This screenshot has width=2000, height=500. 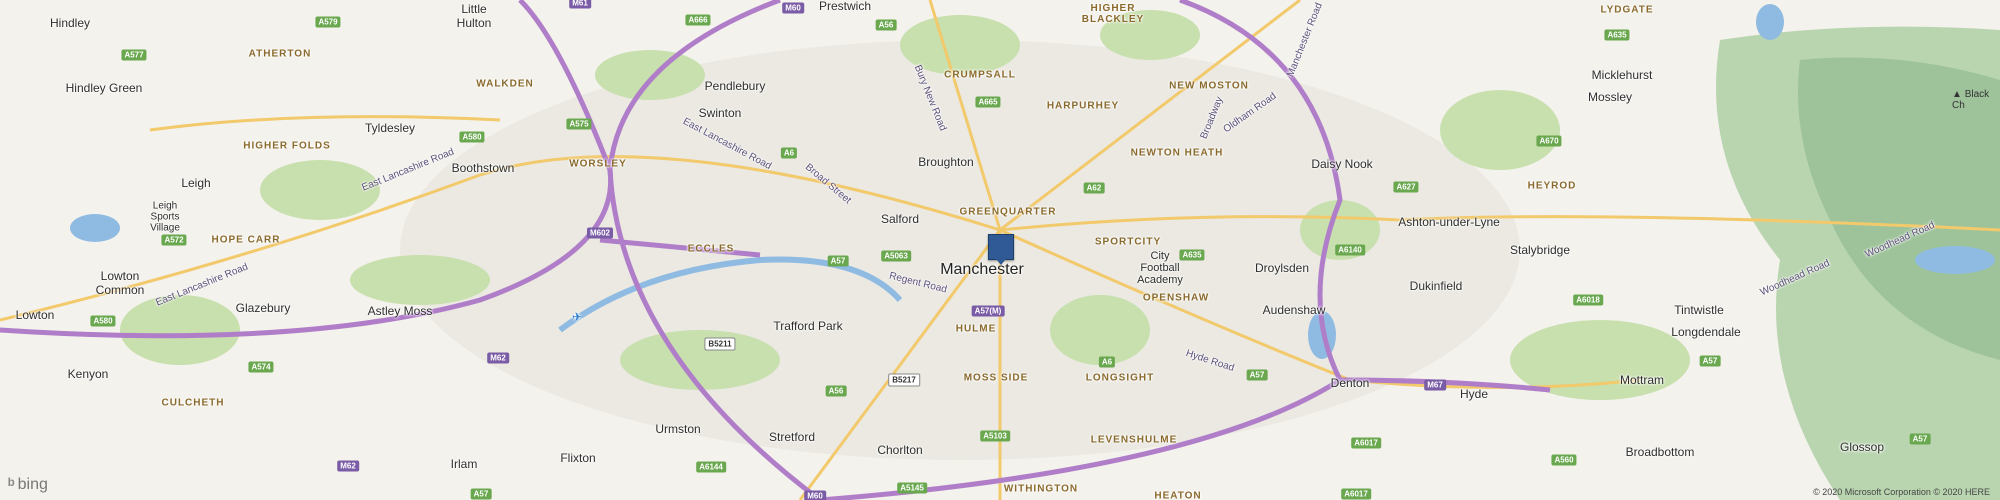 What do you see at coordinates (792, 437) in the screenshot?
I see `place-stretford: Stretford` at bounding box center [792, 437].